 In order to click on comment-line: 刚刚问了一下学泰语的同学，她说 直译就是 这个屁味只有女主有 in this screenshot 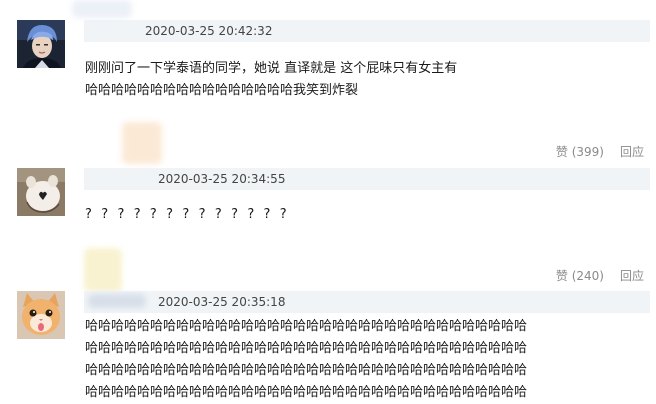, I will do `click(271, 68)`.